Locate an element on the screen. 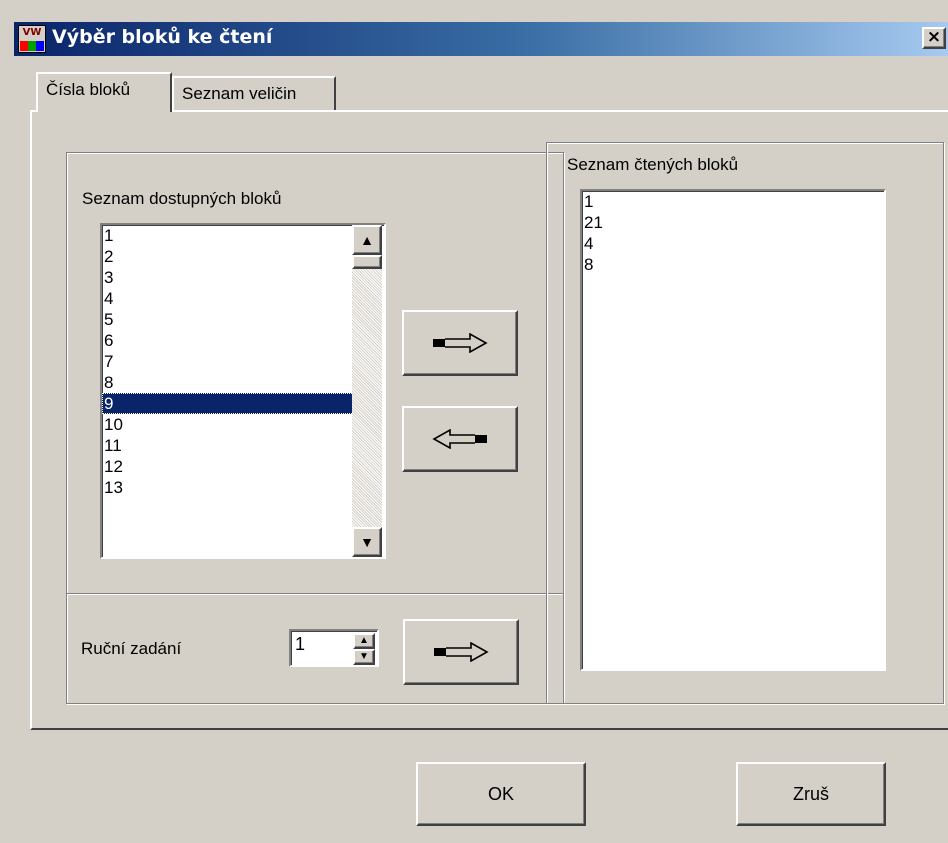 The height and width of the screenshot is (843, 948). tab-variables: Seznam veličin is located at coordinates (254, 93).